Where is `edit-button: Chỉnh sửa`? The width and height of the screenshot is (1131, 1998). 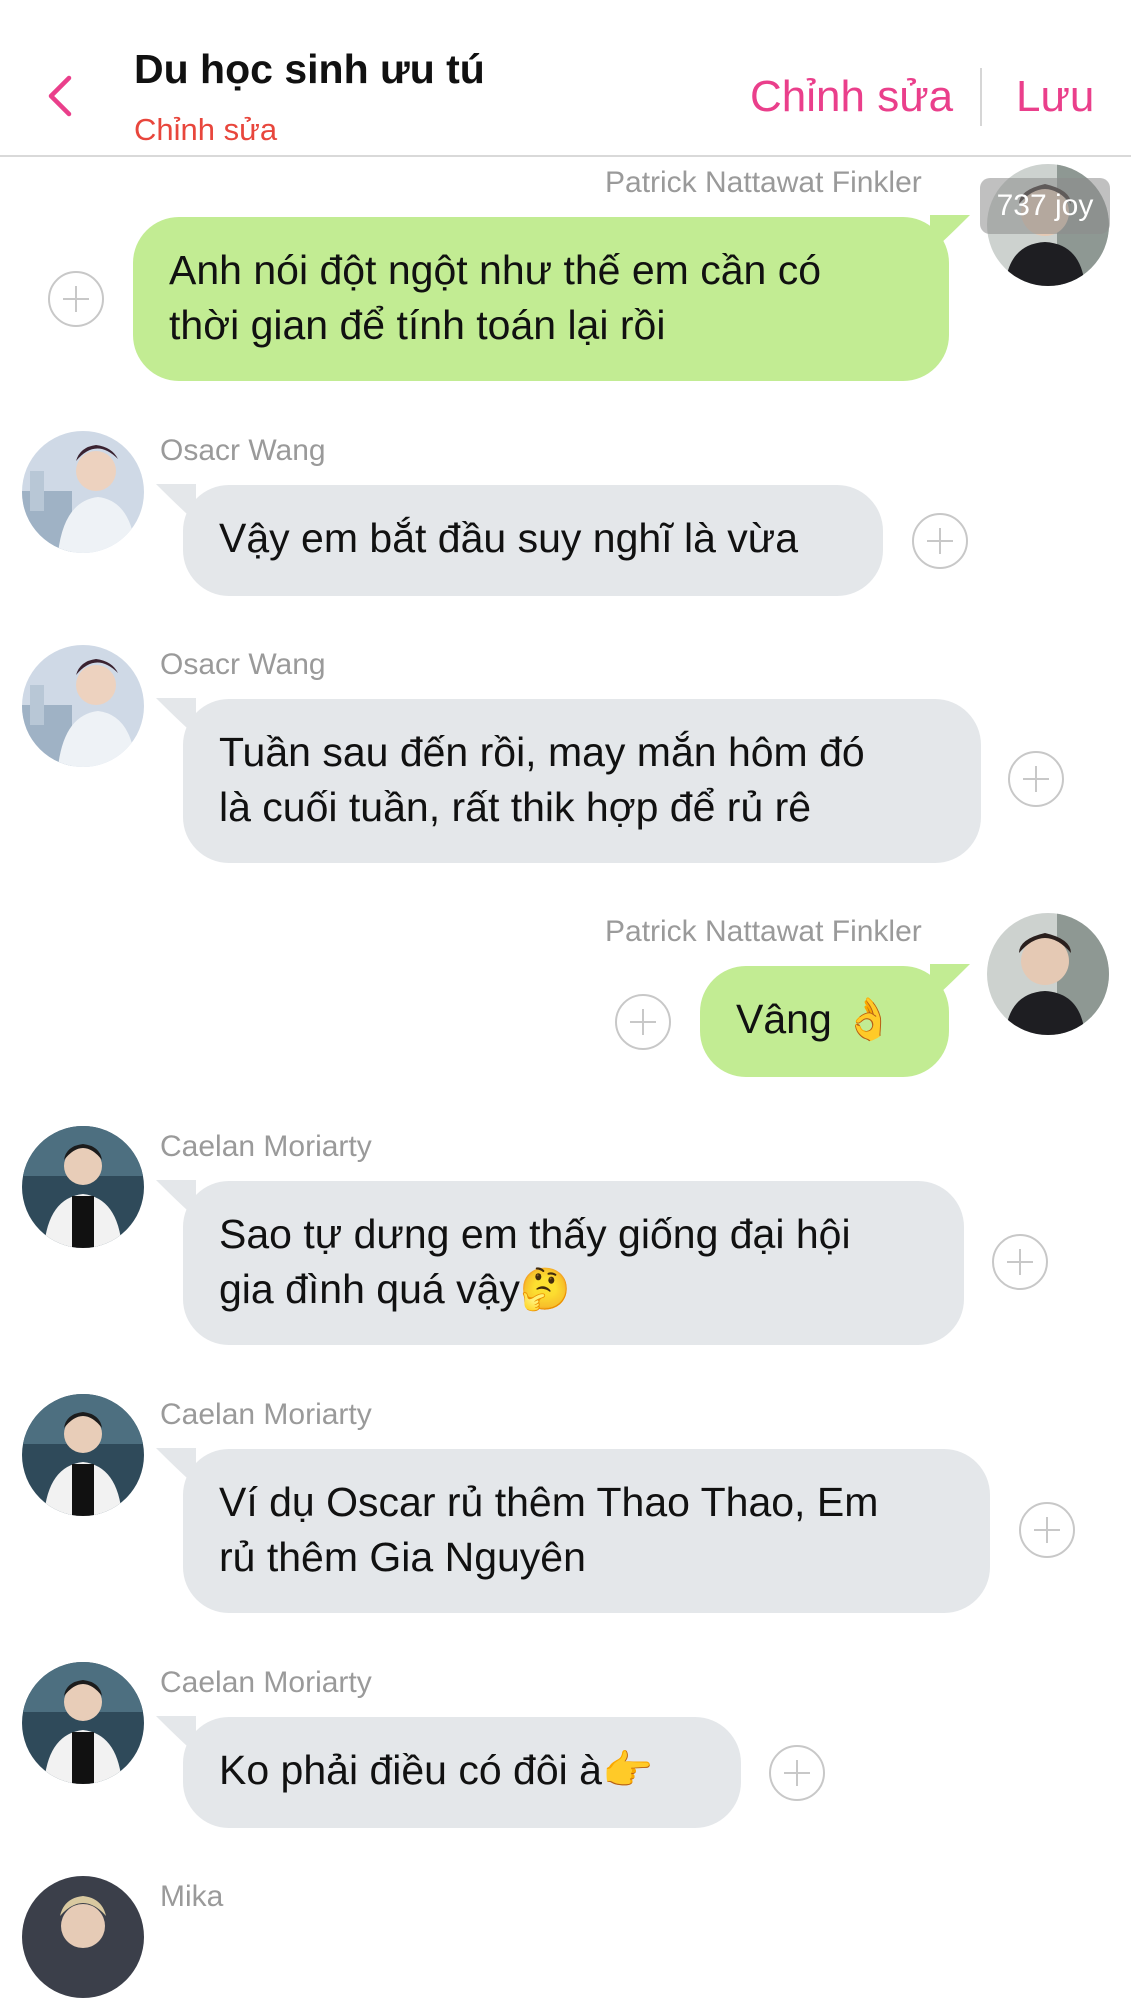 edit-button: Chỉnh sửa is located at coordinates (851, 97).